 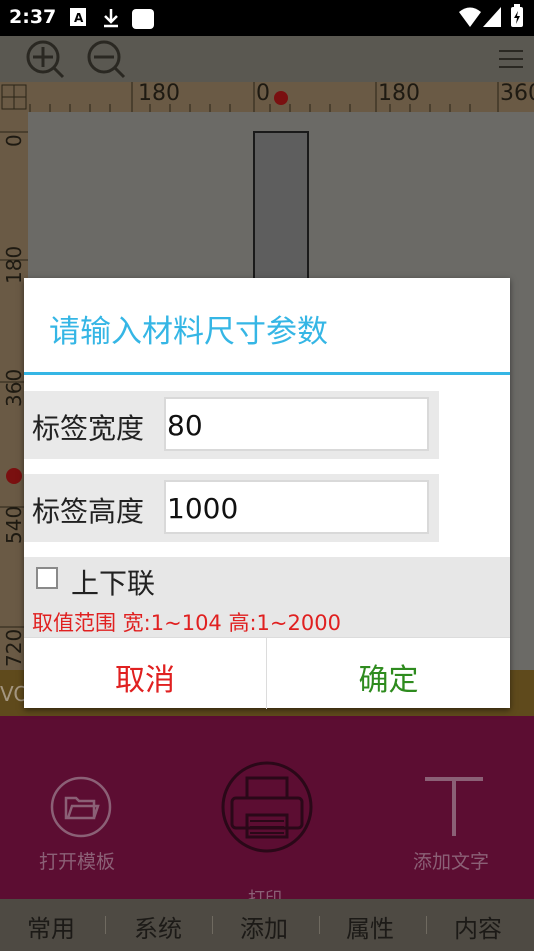 What do you see at coordinates (267, 373) in the screenshot?
I see `dialog-title-divider` at bounding box center [267, 373].